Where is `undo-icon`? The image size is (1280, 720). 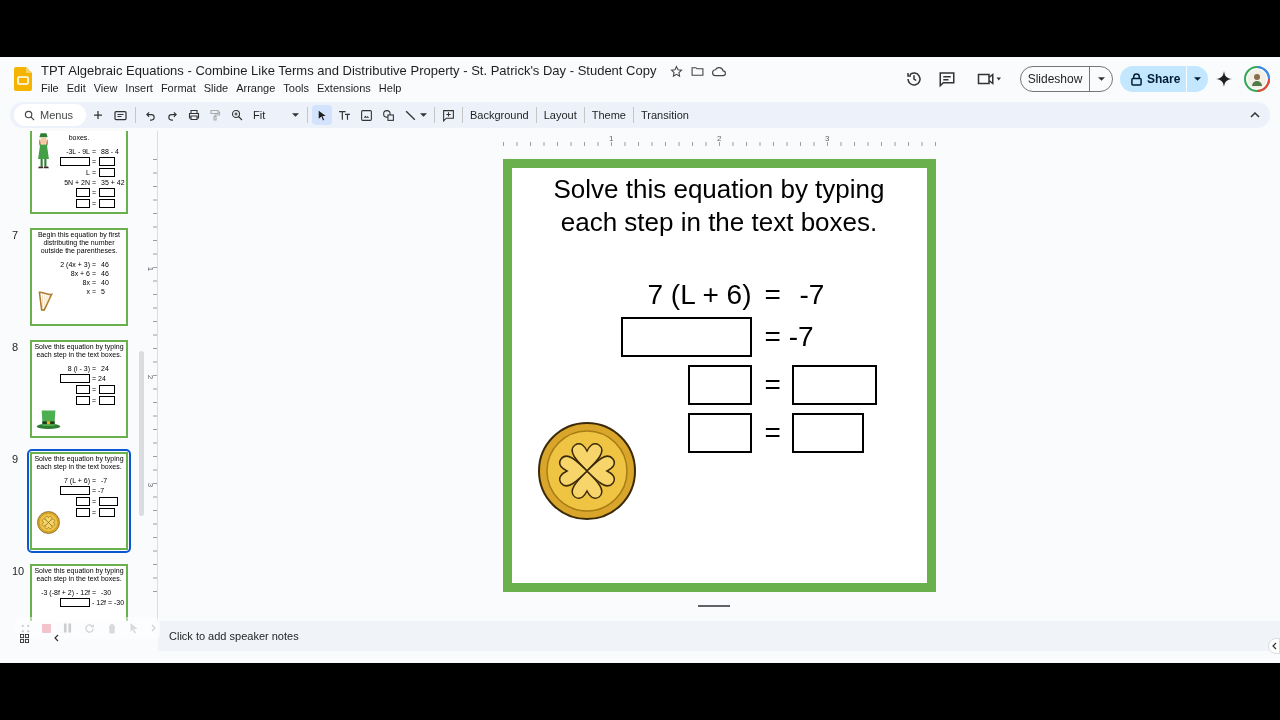 undo-icon is located at coordinates (150, 115).